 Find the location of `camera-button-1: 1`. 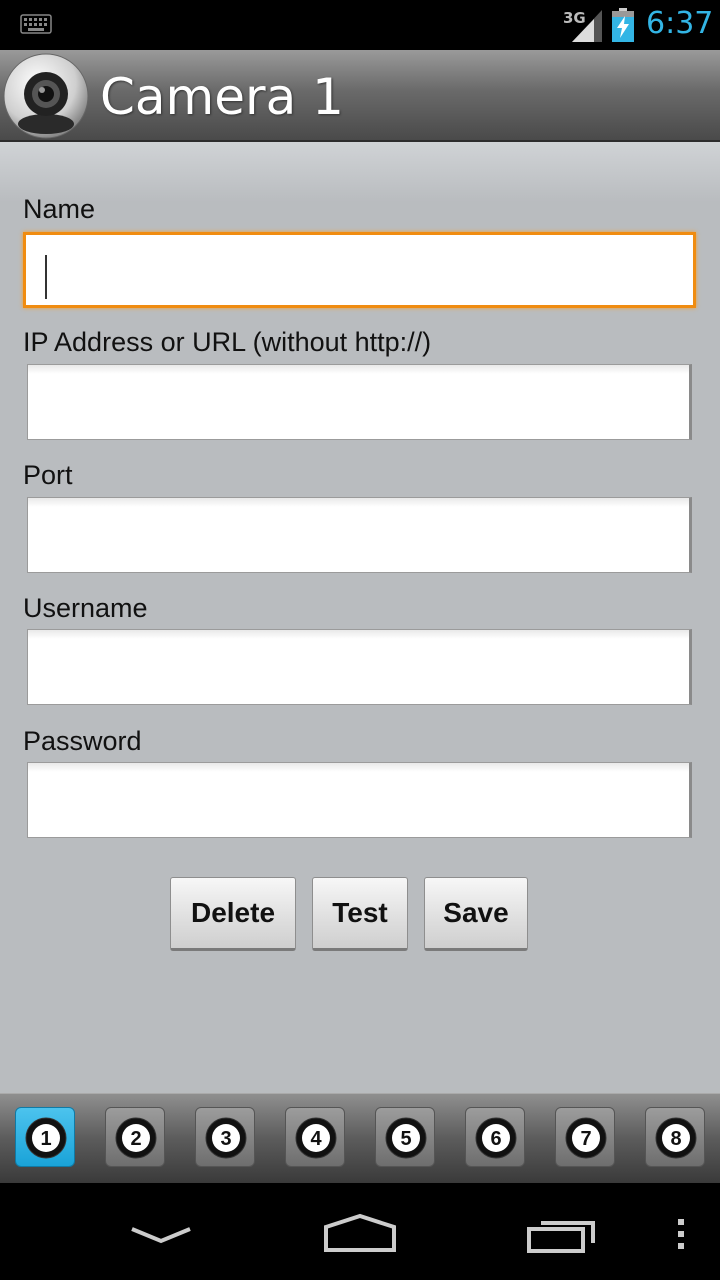

camera-button-1: 1 is located at coordinates (45, 1137).